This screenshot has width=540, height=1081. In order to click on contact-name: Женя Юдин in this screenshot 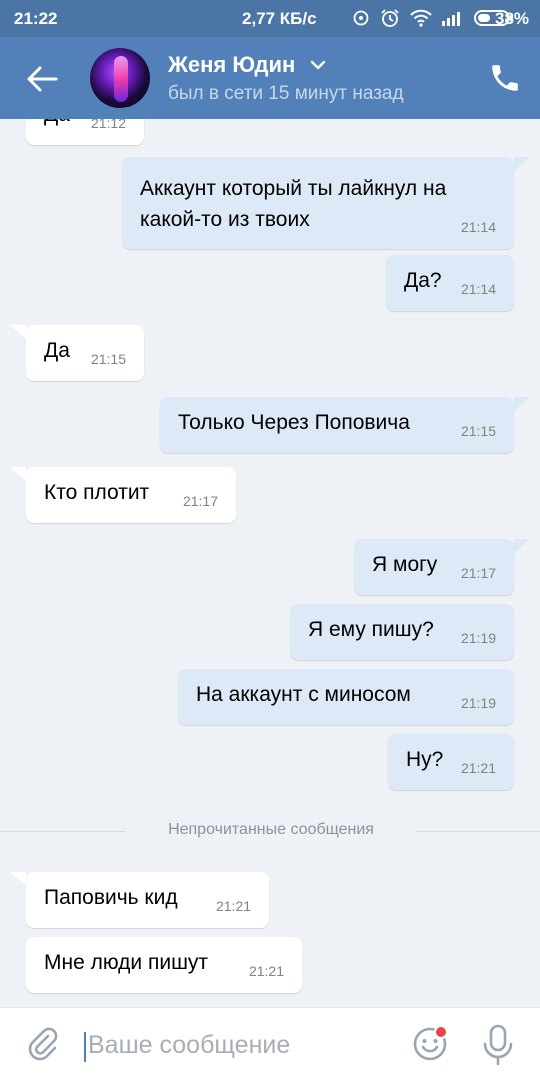, I will do `click(231, 65)`.